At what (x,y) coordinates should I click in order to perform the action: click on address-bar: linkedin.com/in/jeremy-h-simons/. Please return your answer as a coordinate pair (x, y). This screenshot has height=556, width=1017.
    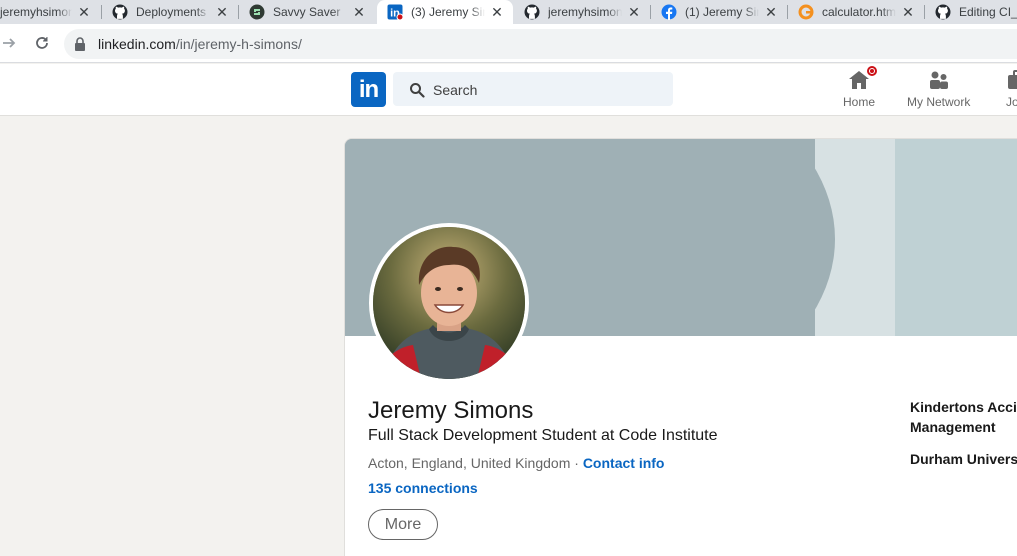
    Looking at the image, I should click on (540, 44).